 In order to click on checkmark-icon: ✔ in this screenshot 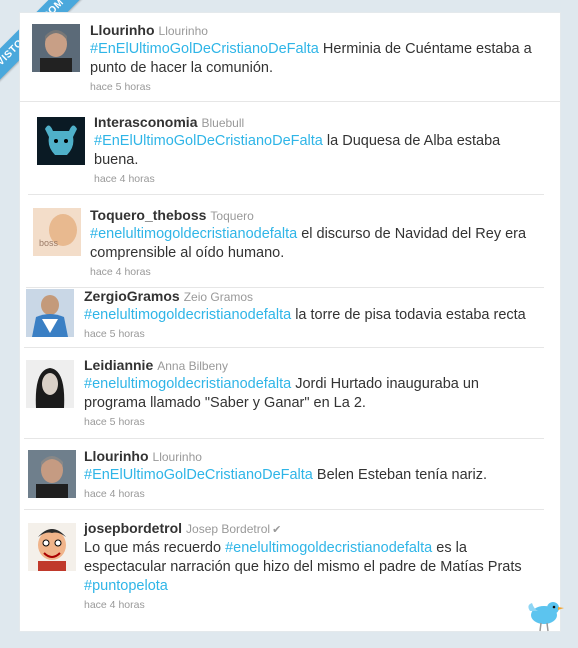, I will do `click(277, 530)`.